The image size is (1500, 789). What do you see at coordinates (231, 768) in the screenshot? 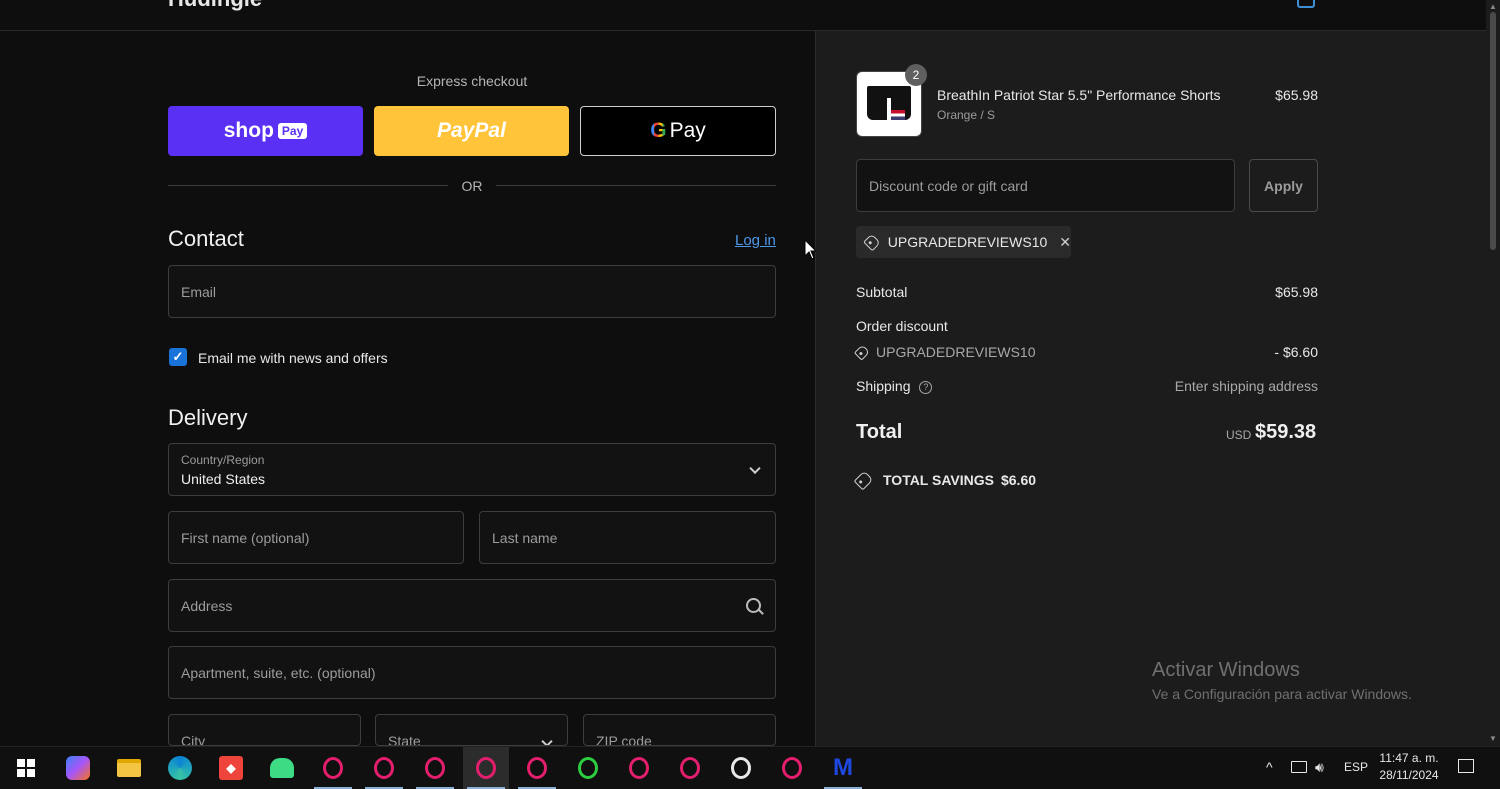
I see `taskbar-anydesk: ◆` at bounding box center [231, 768].